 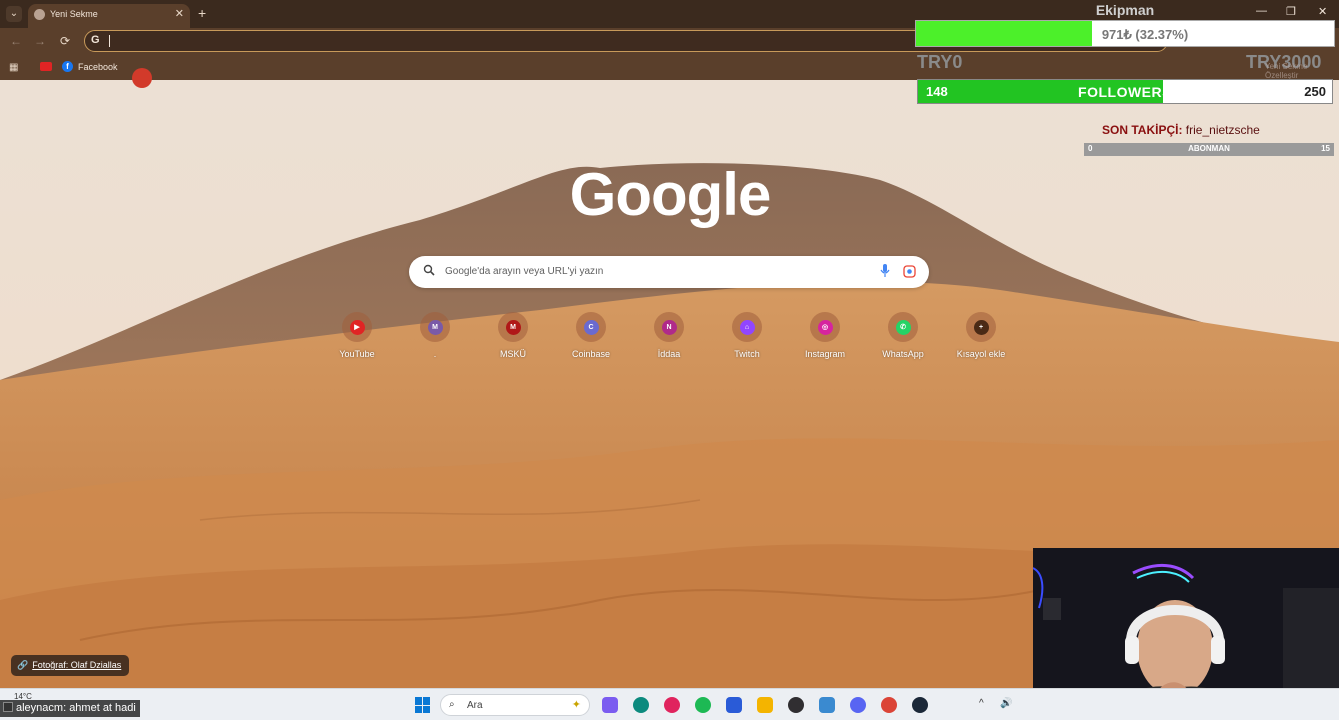 I want to click on edge-icon, so click(x=641, y=705).